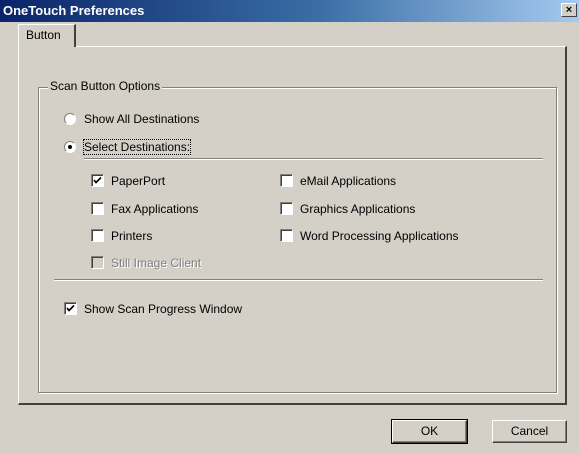 The height and width of the screenshot is (454, 579). What do you see at coordinates (156, 263) in the screenshot?
I see `checkbox-still-image-label: Still Image Client` at bounding box center [156, 263].